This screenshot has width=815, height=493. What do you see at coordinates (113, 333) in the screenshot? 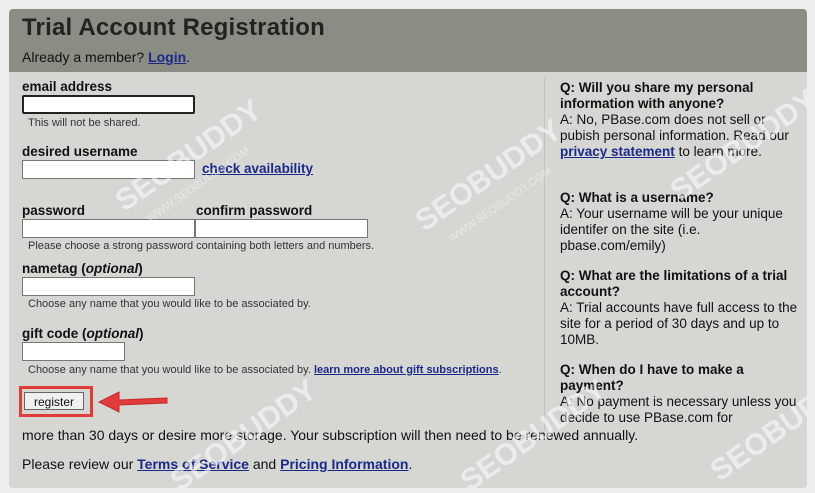
I see `giftcode-optional: optional` at bounding box center [113, 333].